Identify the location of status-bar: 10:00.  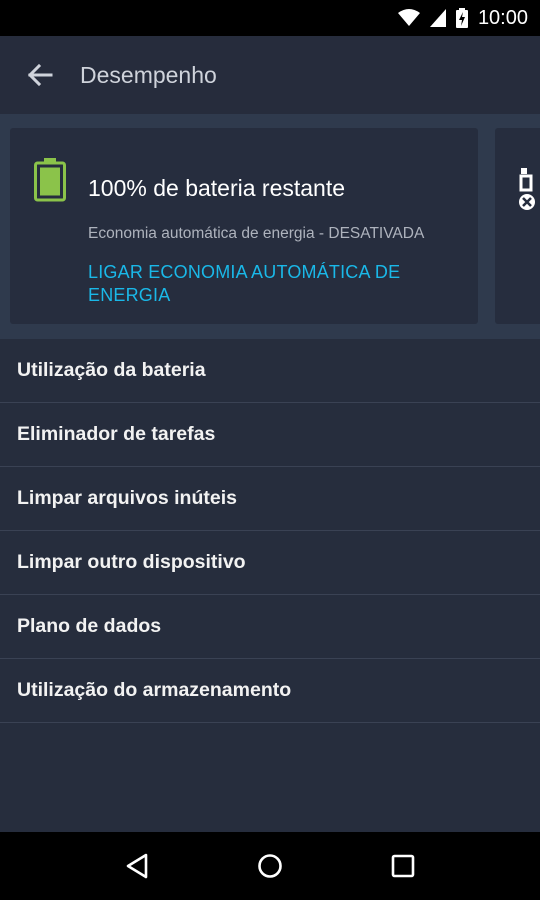
(270, 18).